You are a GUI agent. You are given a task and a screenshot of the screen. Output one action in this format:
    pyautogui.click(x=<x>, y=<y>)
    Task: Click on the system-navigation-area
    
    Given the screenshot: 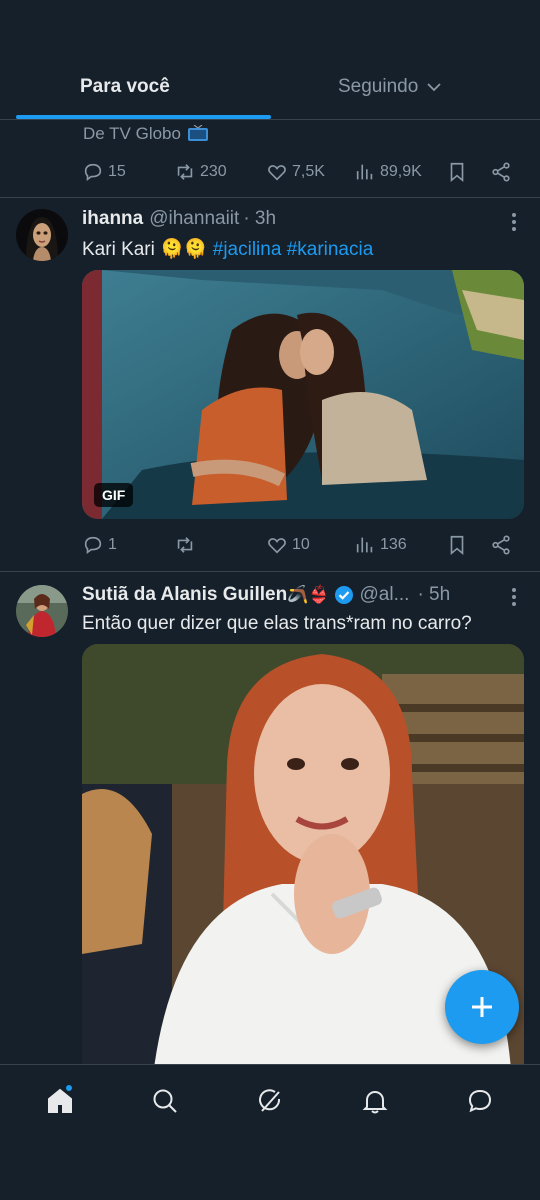 What is the action you would take?
    pyautogui.click(x=270, y=1168)
    